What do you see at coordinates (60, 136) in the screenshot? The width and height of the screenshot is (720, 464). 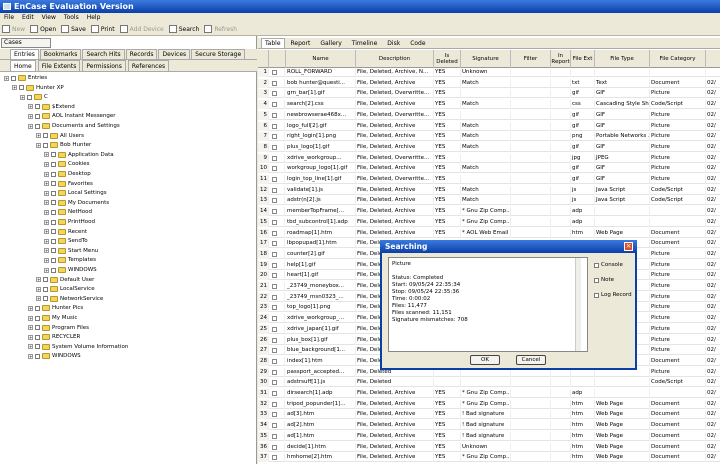 I see `tree-node: + All Users` at bounding box center [60, 136].